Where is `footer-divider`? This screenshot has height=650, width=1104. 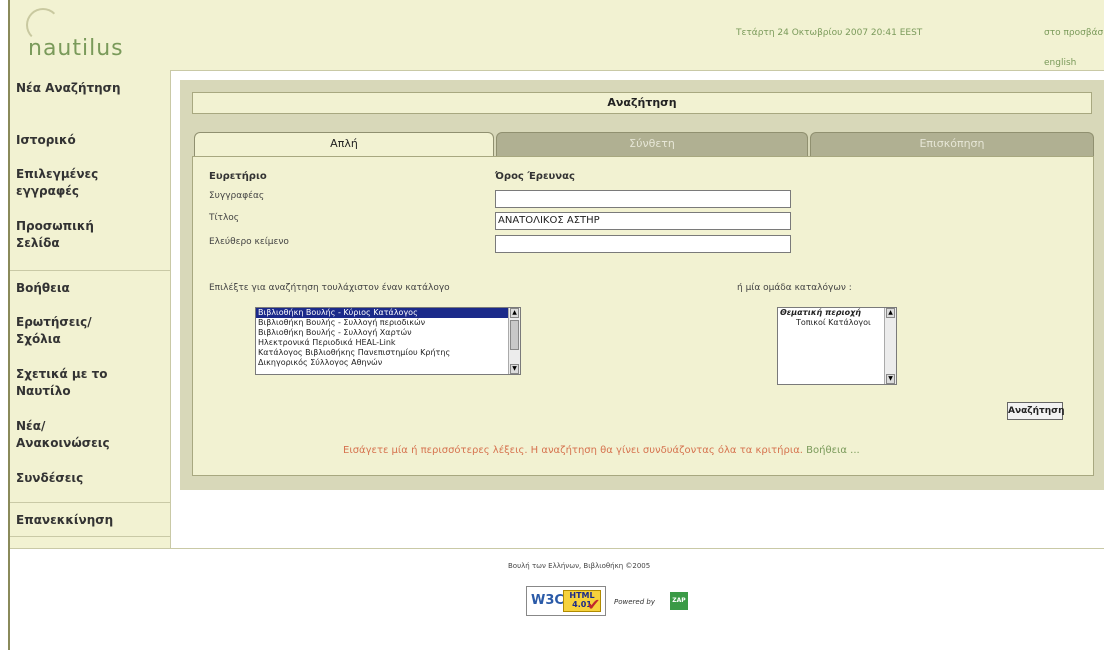
footer-divider is located at coordinates (557, 548).